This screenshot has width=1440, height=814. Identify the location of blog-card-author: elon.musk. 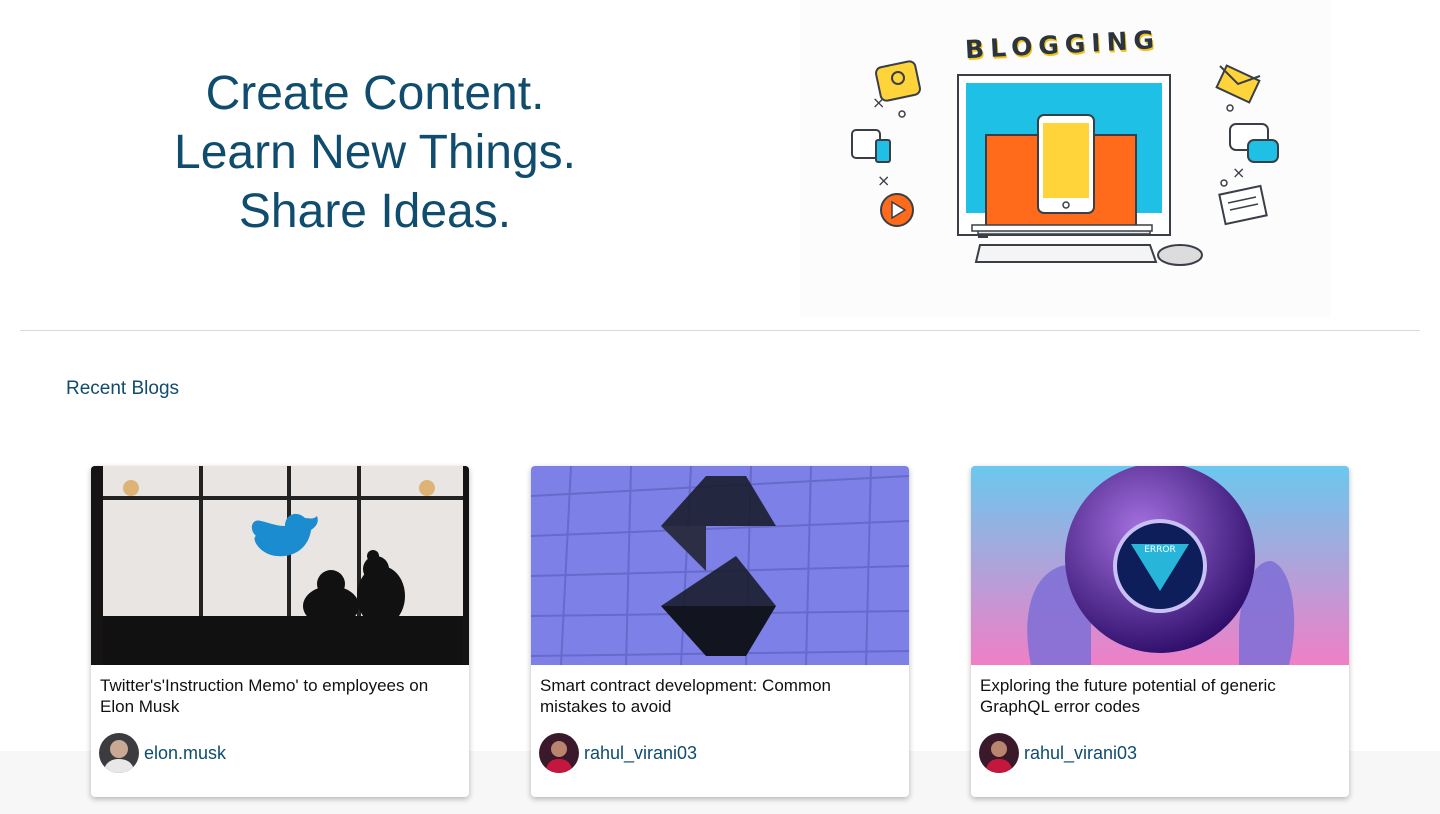
(280, 753).